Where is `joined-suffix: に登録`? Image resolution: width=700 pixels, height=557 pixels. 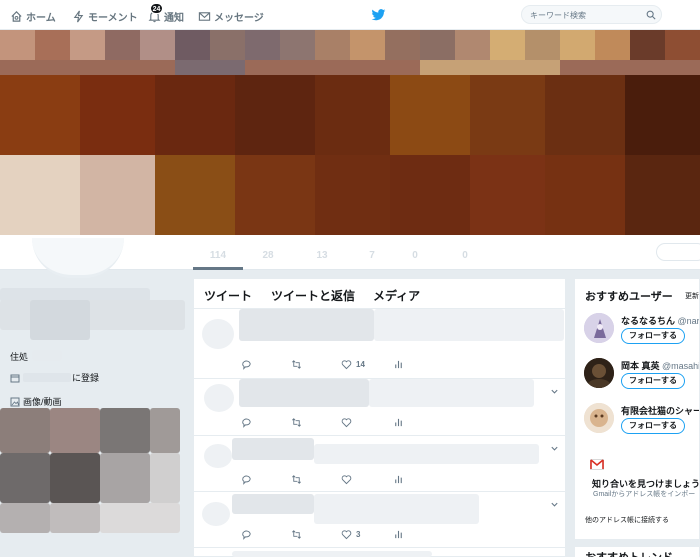 joined-suffix: に登録 is located at coordinates (86, 378).